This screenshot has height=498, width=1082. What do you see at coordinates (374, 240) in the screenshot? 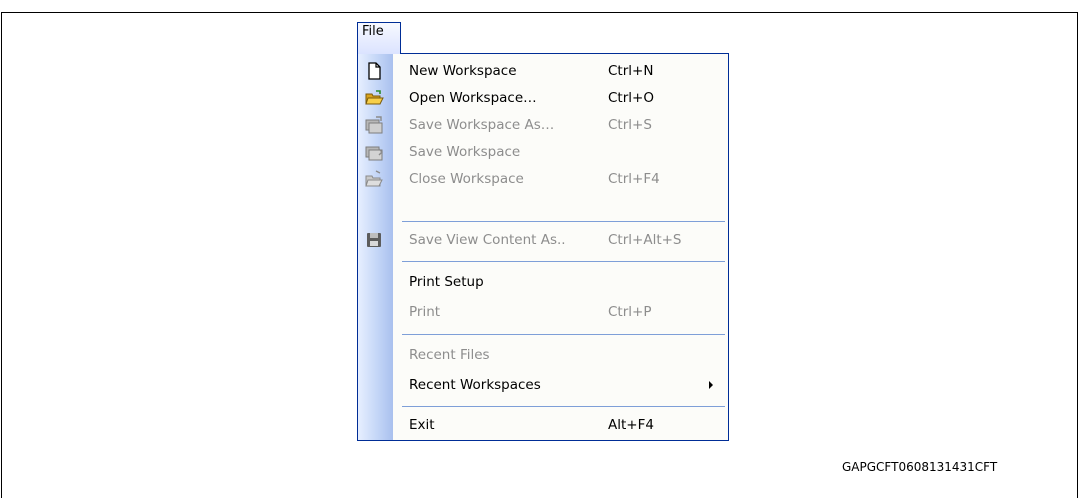
I see `floppy-disk-icon` at bounding box center [374, 240].